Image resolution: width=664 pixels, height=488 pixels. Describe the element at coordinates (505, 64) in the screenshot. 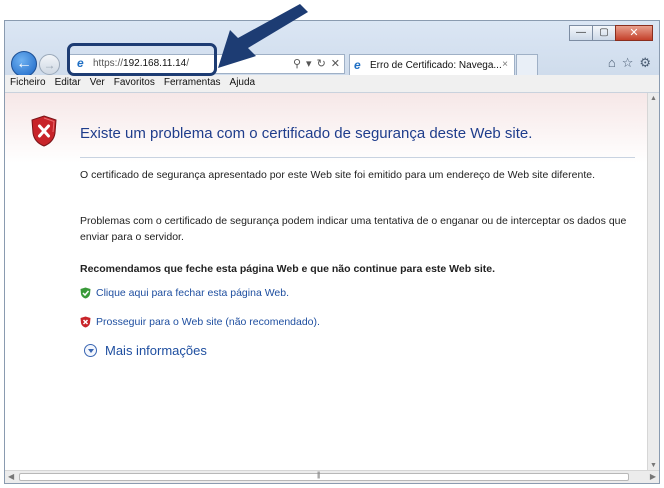

I see `tab-close-icon: ×` at that location.